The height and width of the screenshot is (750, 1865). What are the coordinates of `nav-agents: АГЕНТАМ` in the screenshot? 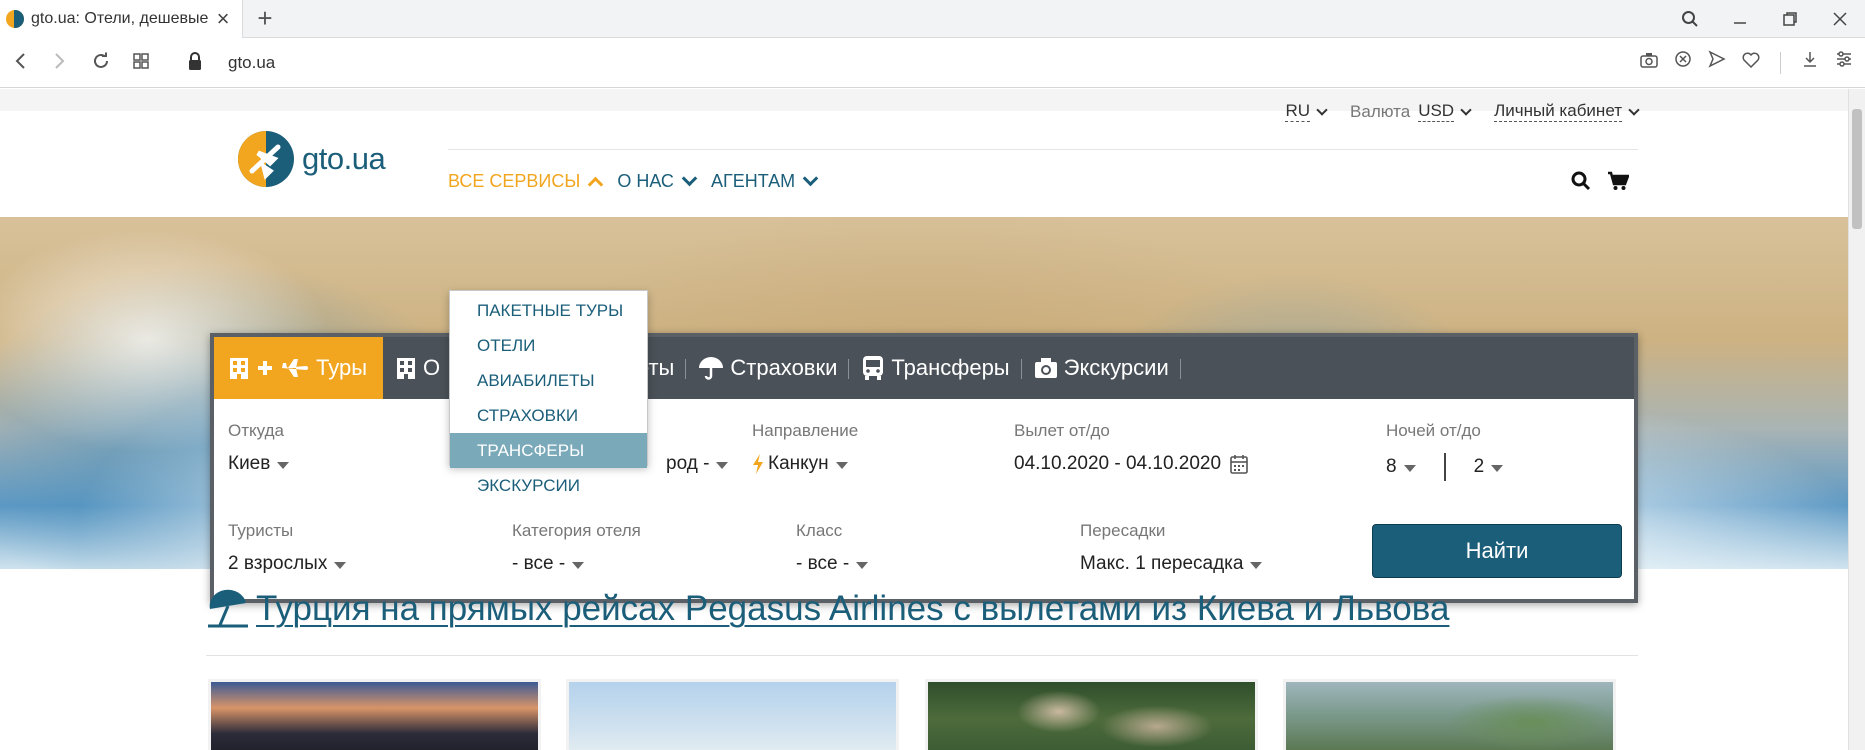 It's located at (766, 181).